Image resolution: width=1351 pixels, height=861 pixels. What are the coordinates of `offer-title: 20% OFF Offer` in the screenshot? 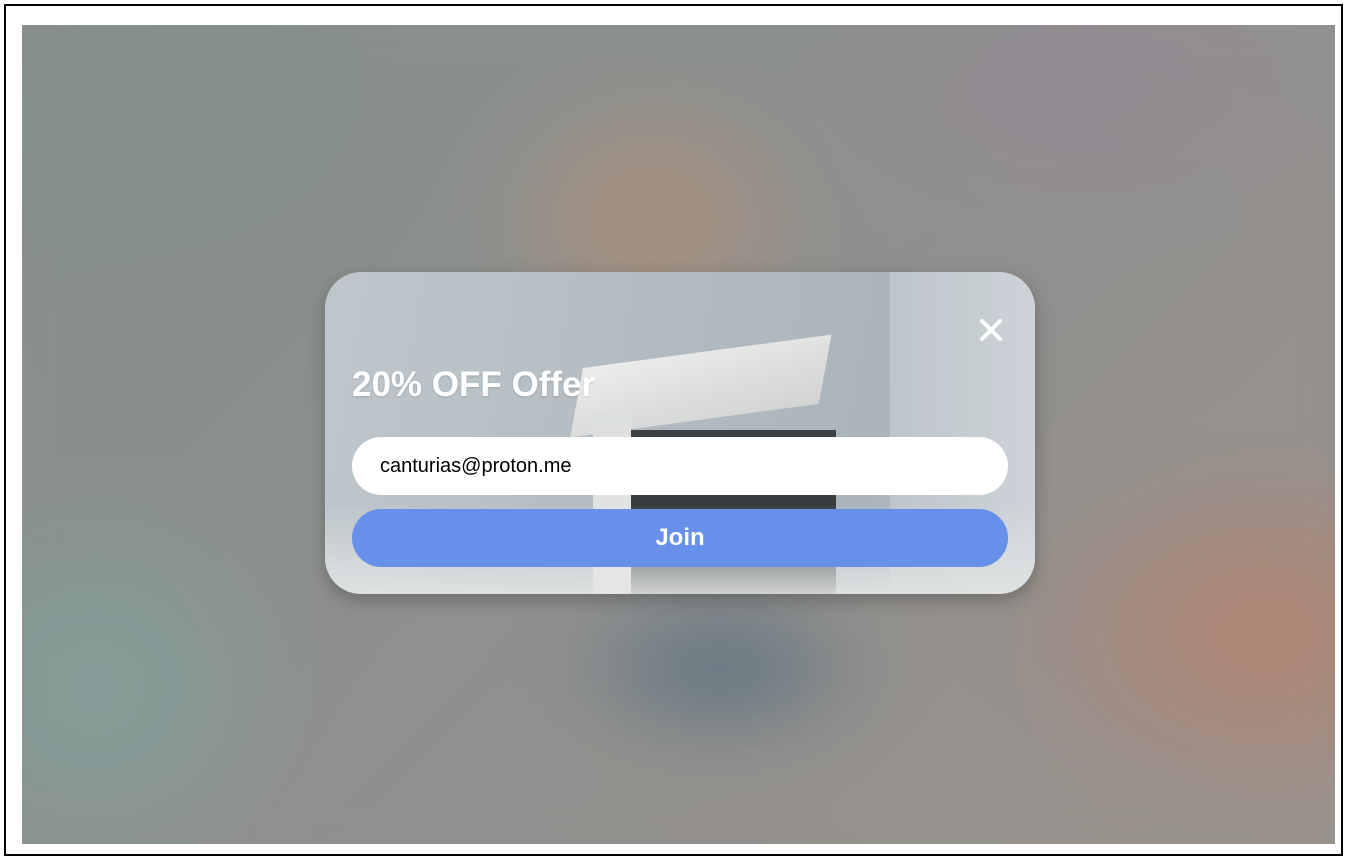 It's located at (474, 384).